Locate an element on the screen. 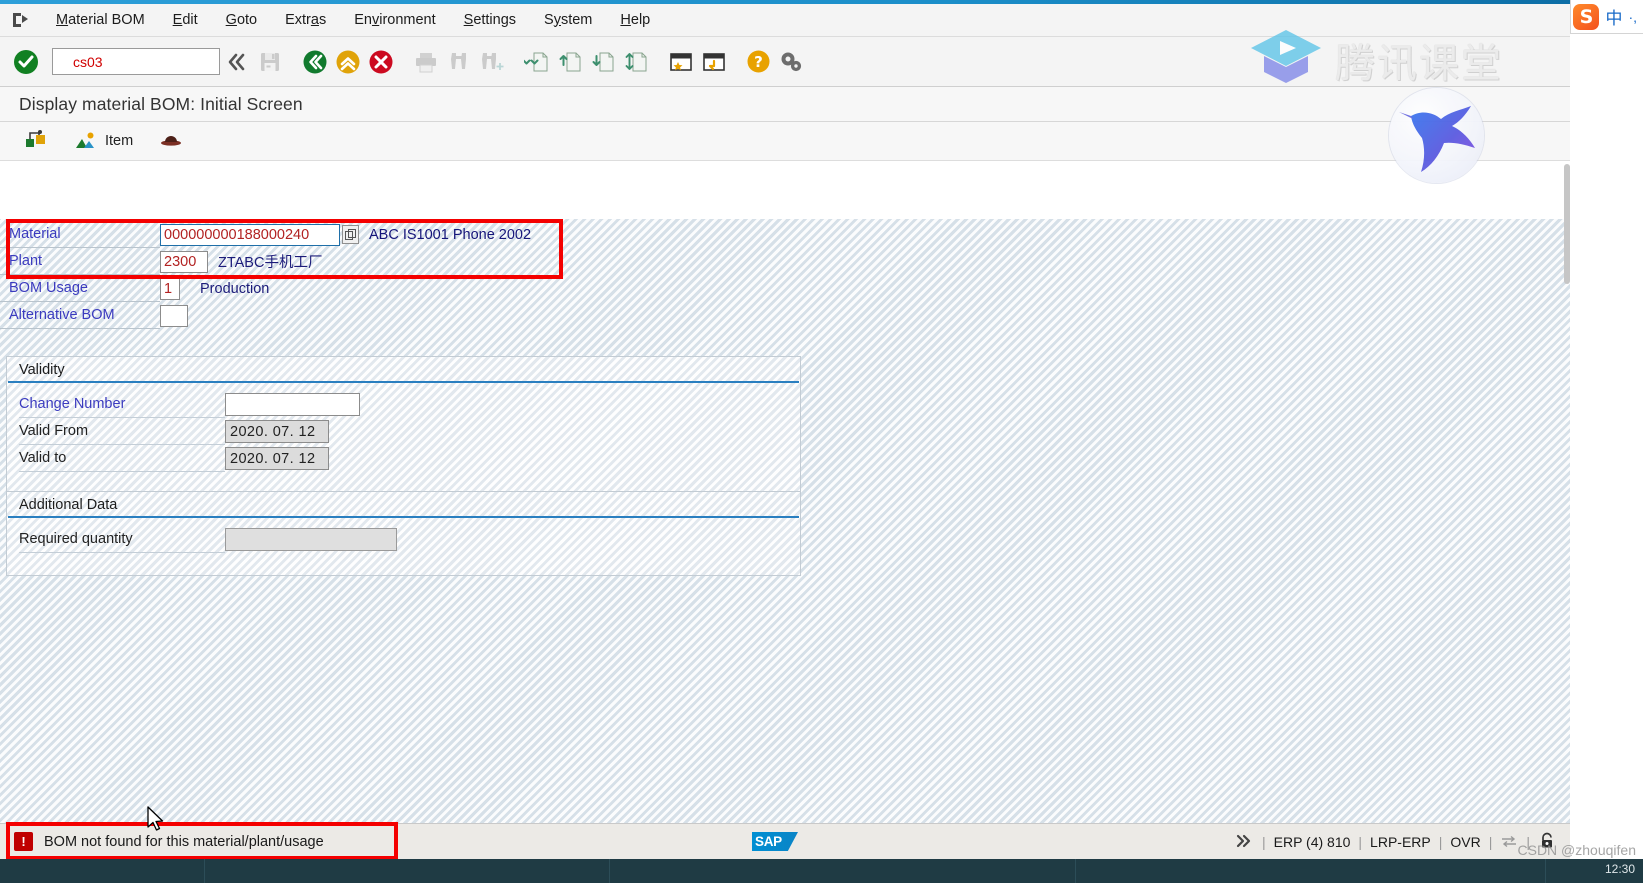  additional-data-group: Additional Data Required quantity is located at coordinates (403, 533).